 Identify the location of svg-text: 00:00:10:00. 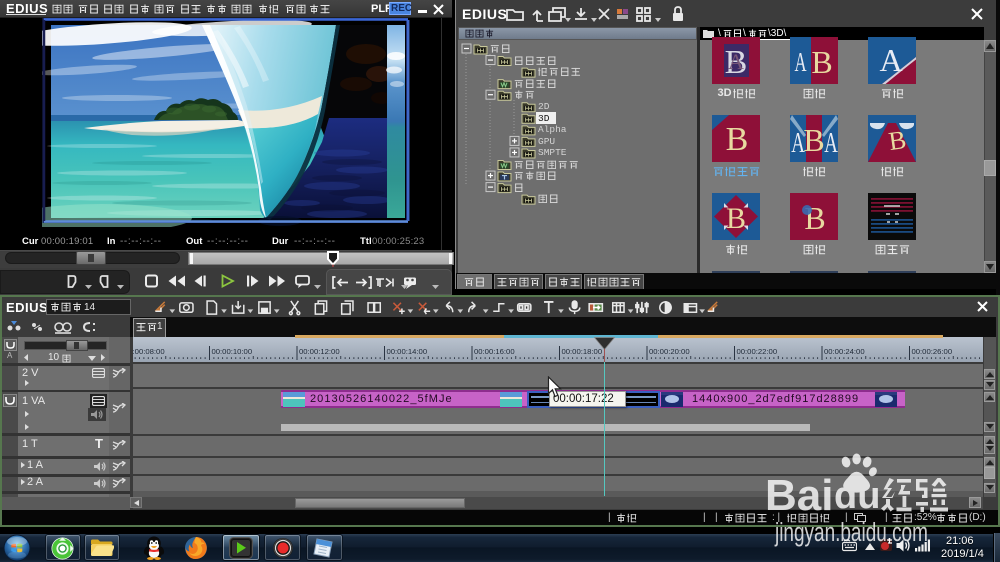
(232, 351).